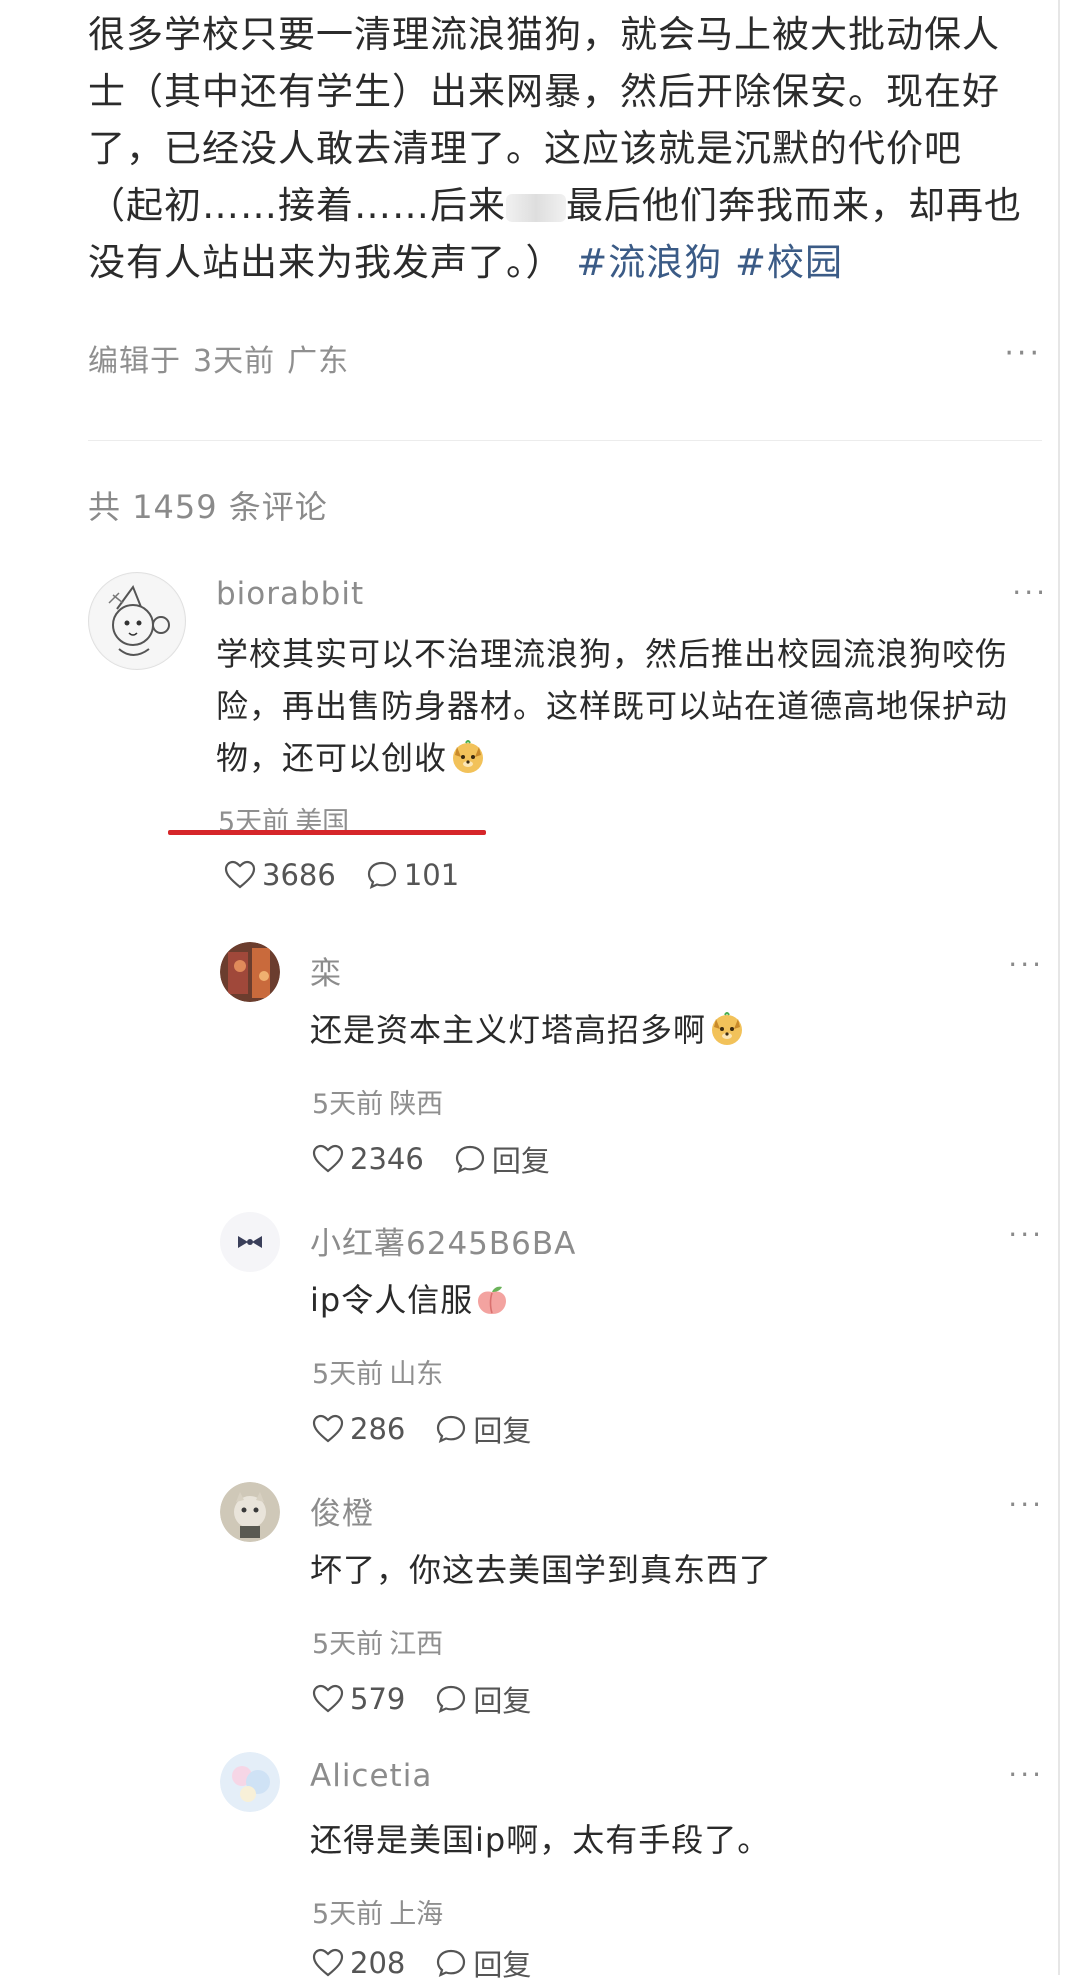 The height and width of the screenshot is (1984, 1074). What do you see at coordinates (134, 361) in the screenshot?
I see `edited-label: 编辑于` at bounding box center [134, 361].